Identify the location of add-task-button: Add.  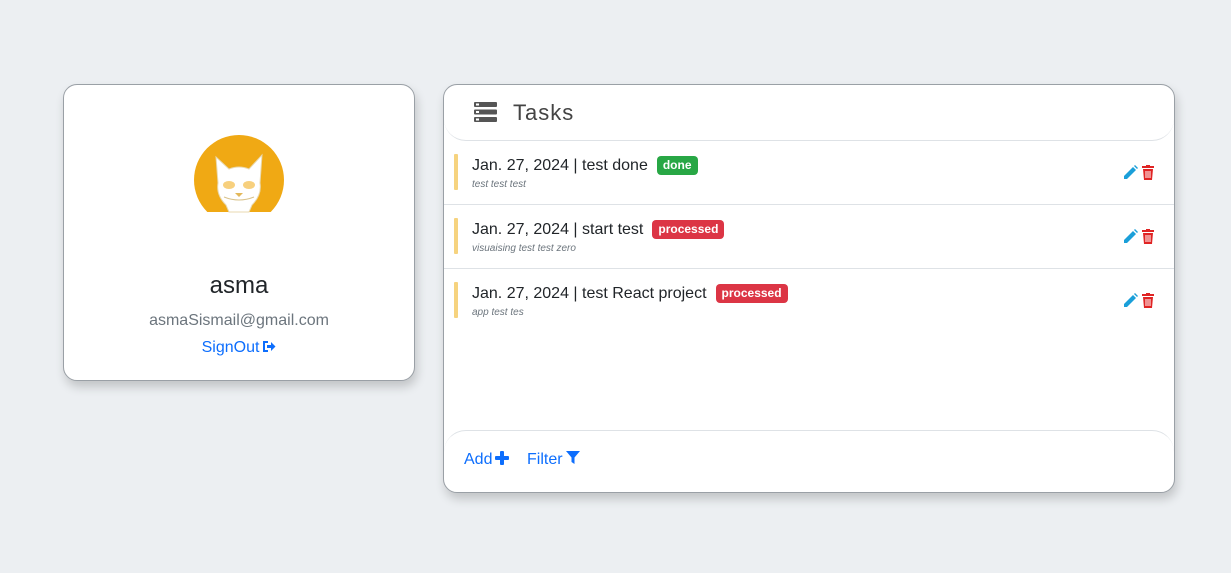
(487, 460).